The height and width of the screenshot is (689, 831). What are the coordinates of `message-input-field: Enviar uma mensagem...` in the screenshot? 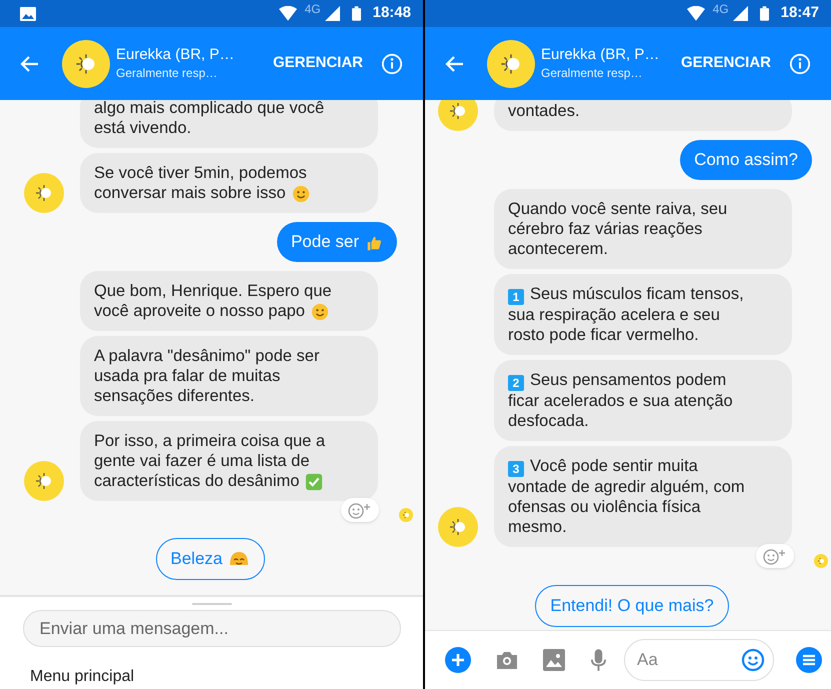 It's located at (211, 628).